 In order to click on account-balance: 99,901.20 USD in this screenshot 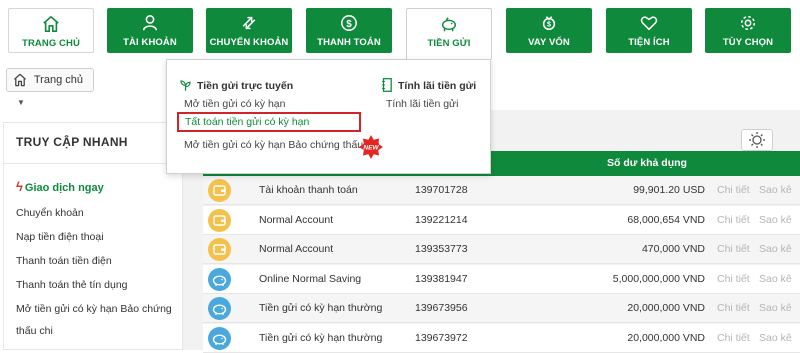, I will do `click(669, 190)`.